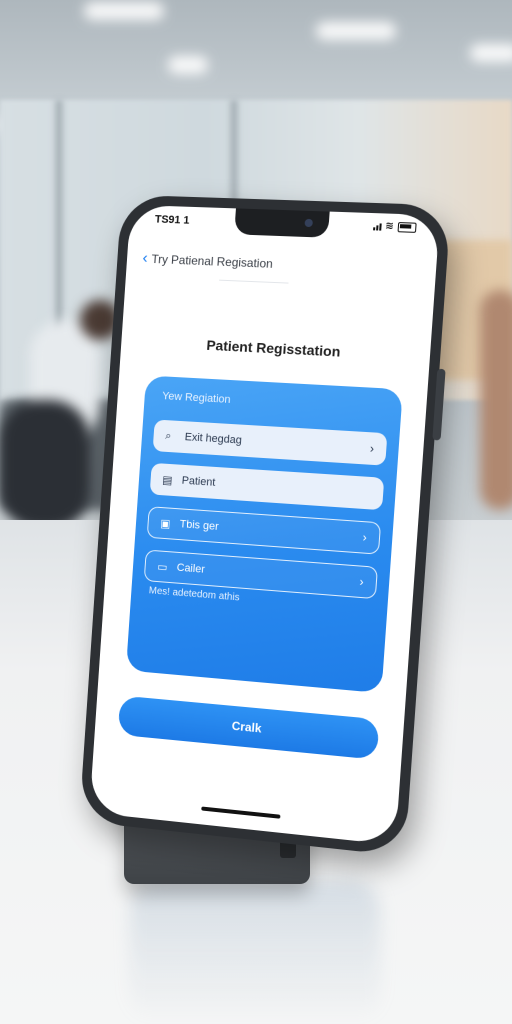 The image size is (512, 1024). What do you see at coordinates (194, 594) in the screenshot?
I see `card-footer-text: Mes! adetedom athis` at bounding box center [194, 594].